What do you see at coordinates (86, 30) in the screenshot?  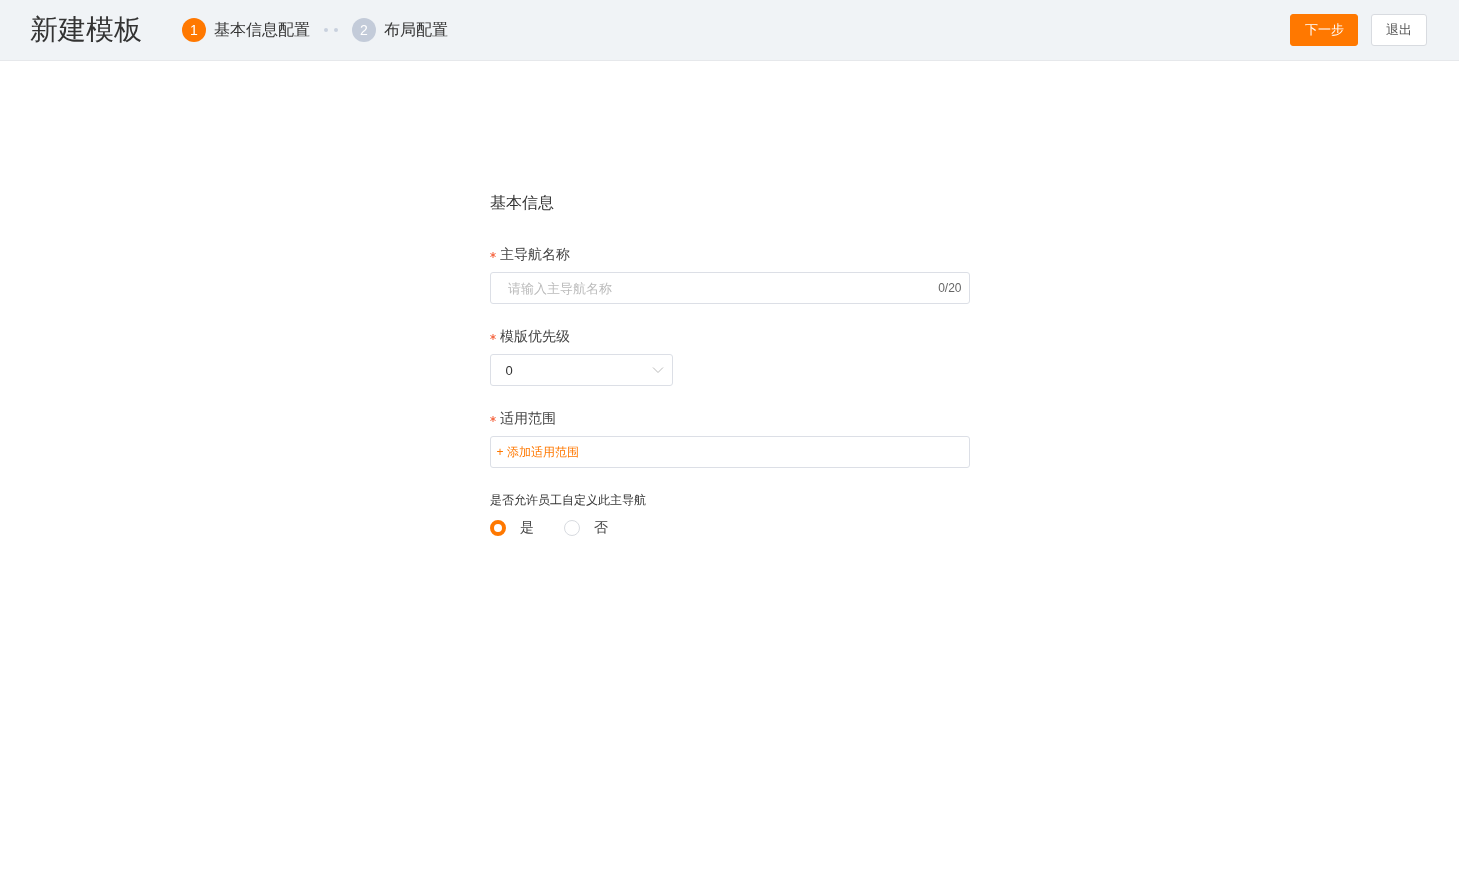 I see `page-title: 新建模板` at bounding box center [86, 30].